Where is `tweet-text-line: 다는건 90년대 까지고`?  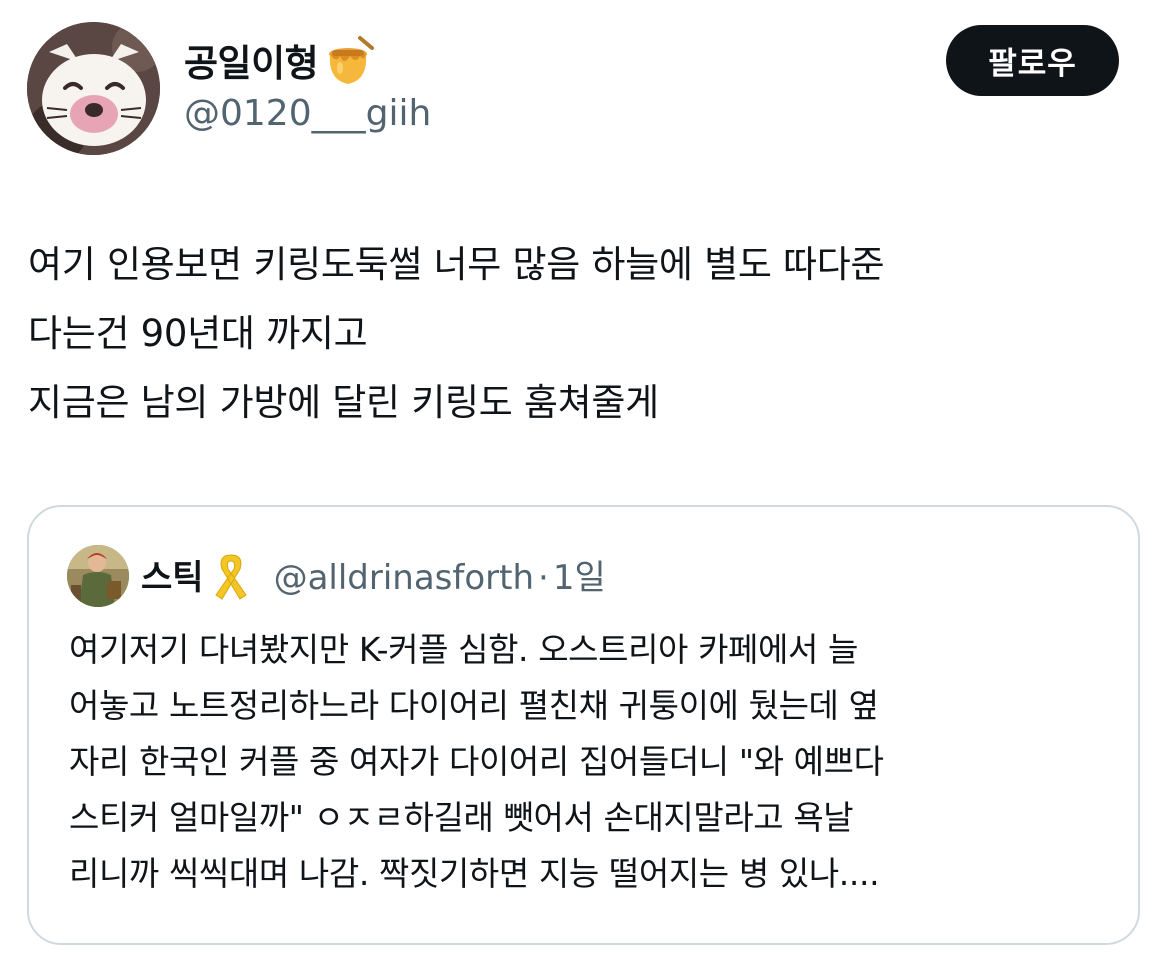
tweet-text-line: 다는건 90년대 까지고 is located at coordinates (198, 333).